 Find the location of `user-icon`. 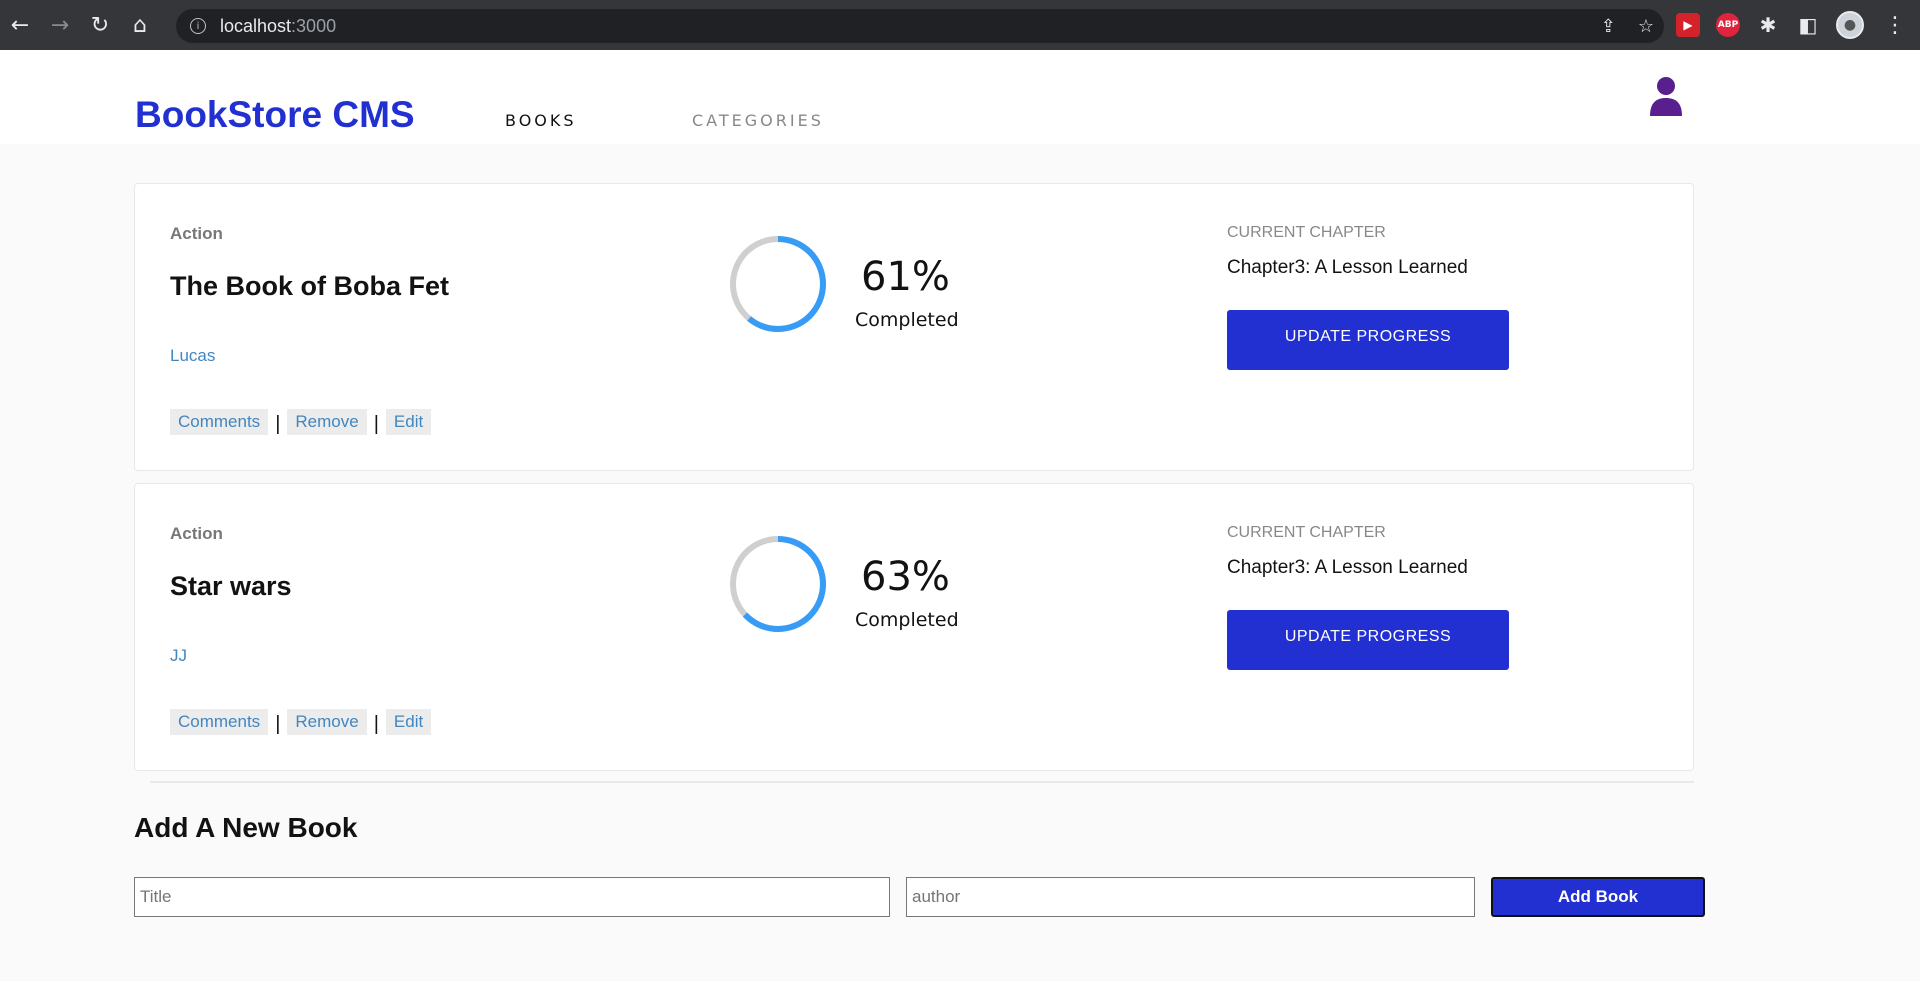

user-icon is located at coordinates (1666, 96).